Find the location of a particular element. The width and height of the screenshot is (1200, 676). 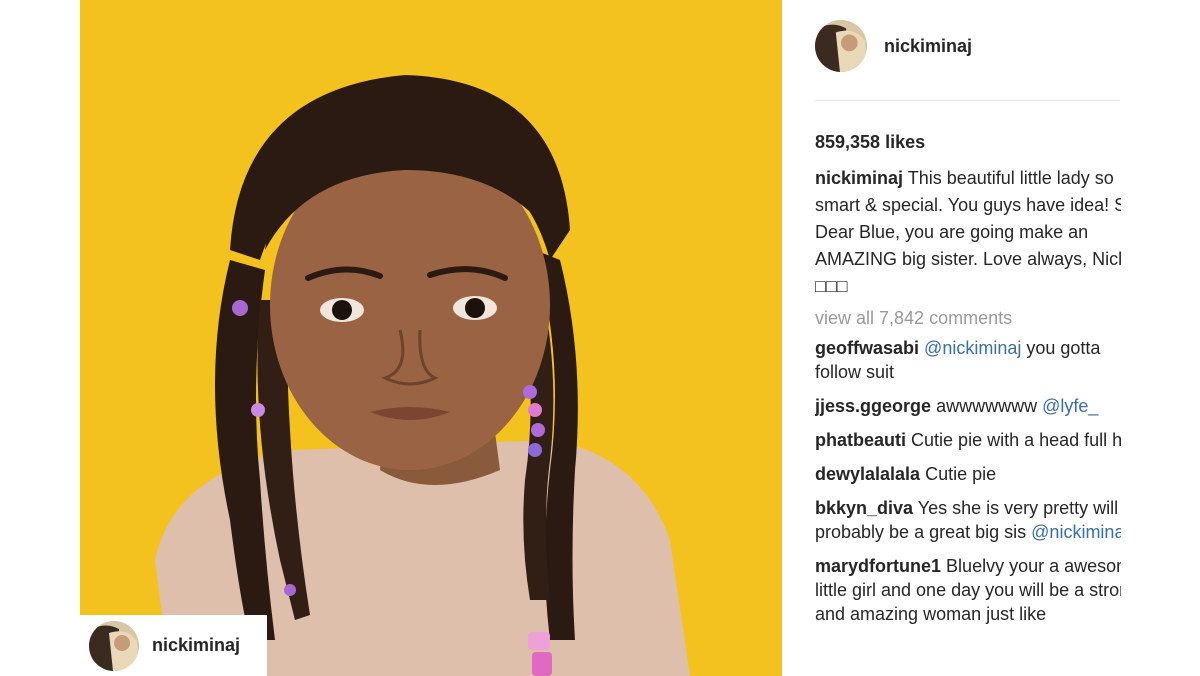

likes-count: 859,358 likes is located at coordinates (968, 142).